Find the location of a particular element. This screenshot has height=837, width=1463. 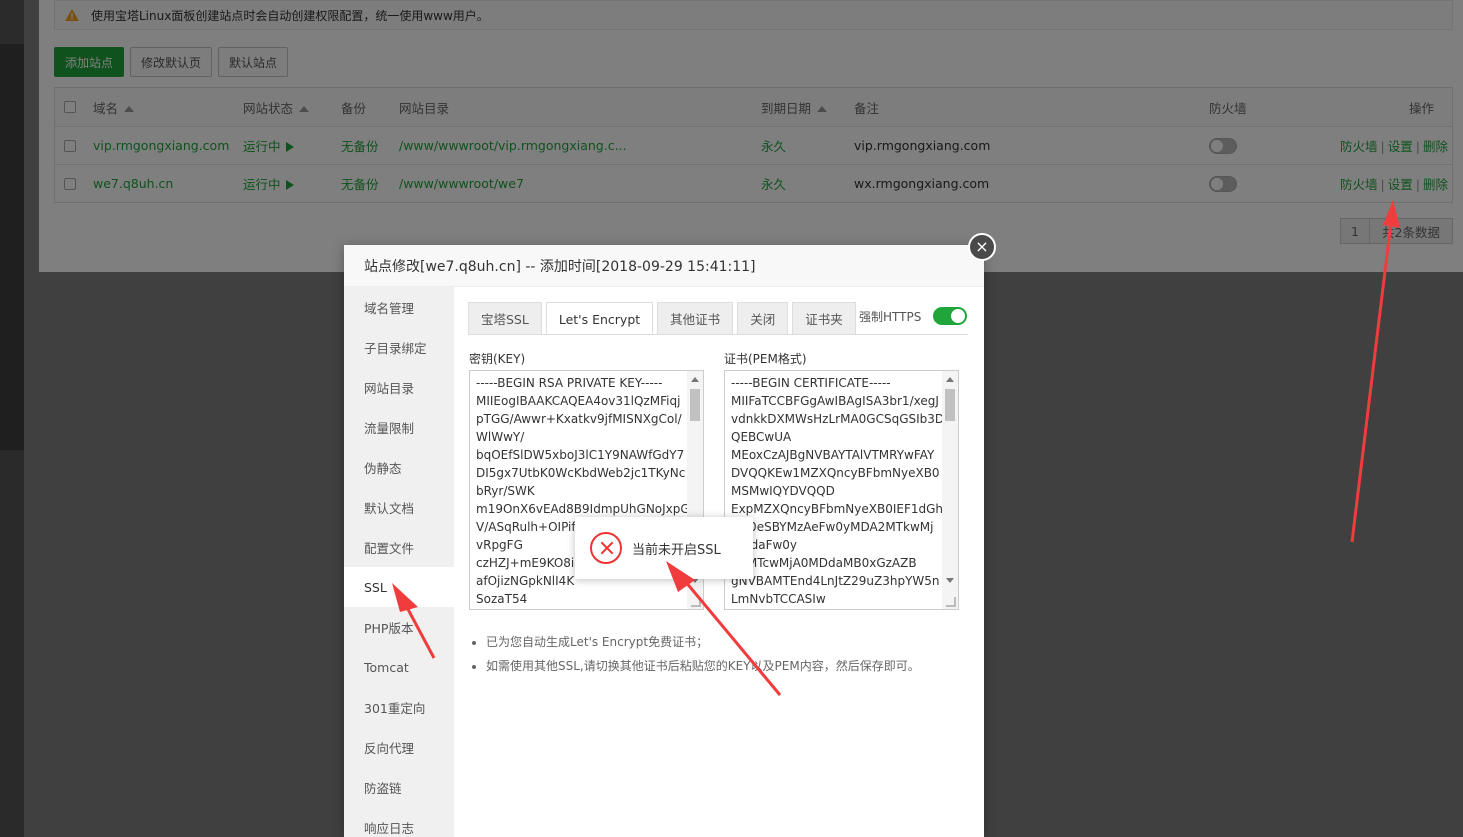

menu-item-rewrite: 伪静态 is located at coordinates (399, 467).